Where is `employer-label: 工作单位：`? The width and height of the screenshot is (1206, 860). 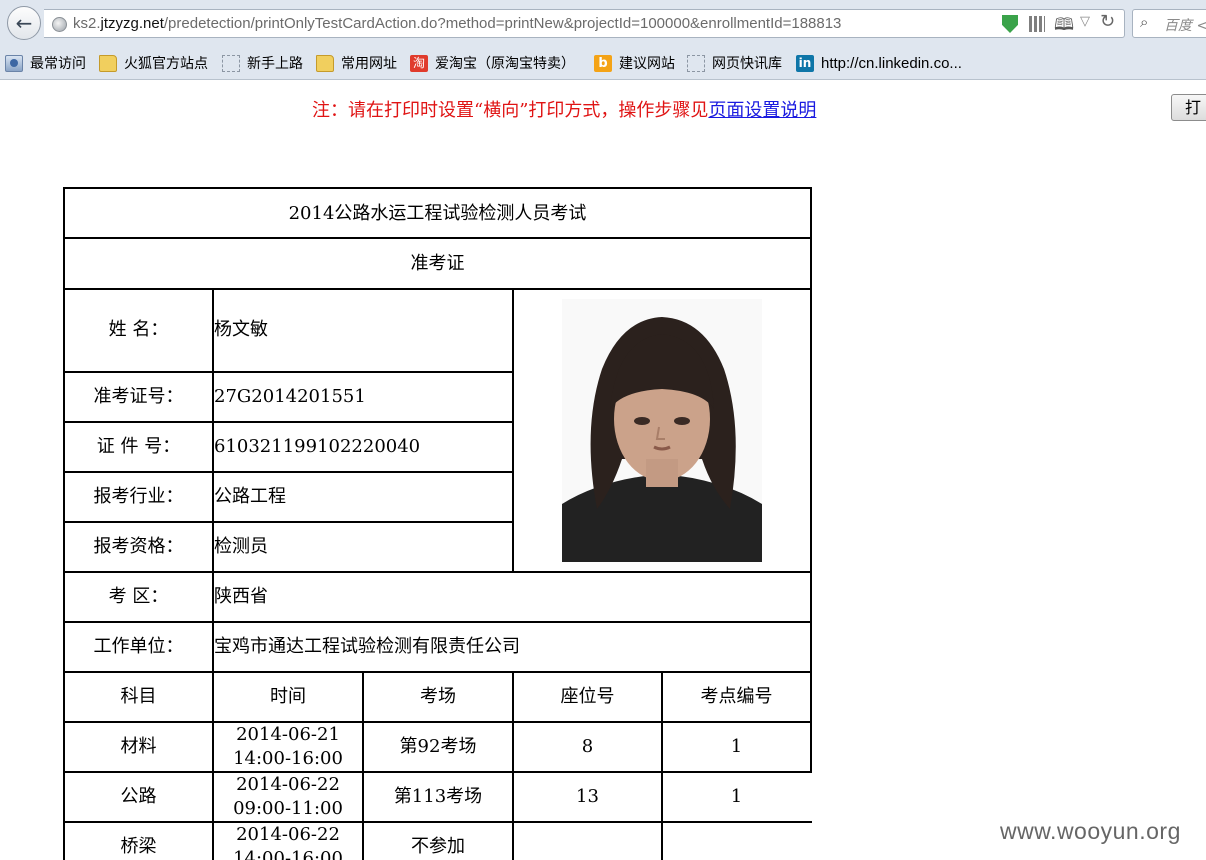
employer-label: 工作单位： is located at coordinates (138, 646).